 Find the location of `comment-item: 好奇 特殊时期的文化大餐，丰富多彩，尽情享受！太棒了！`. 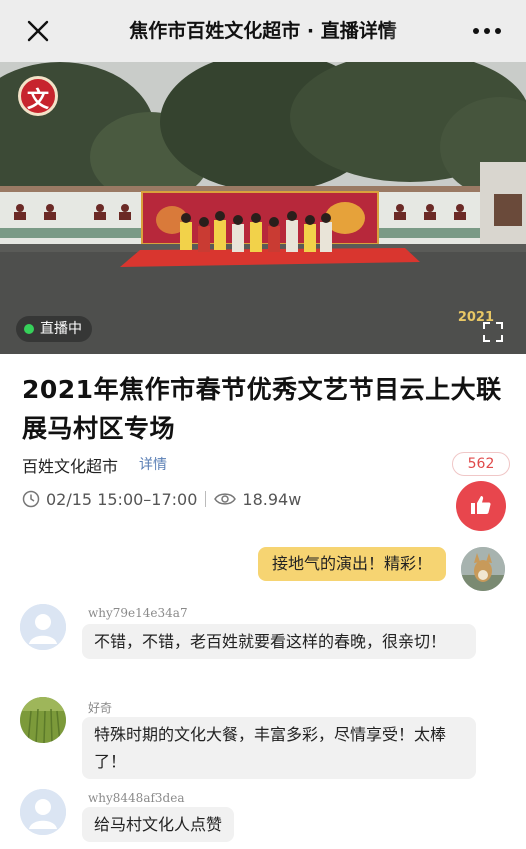

comment-item: 好奇 特殊时期的文化大餐，丰富多彩，尽情享受！太棒了！ is located at coordinates (255, 738).